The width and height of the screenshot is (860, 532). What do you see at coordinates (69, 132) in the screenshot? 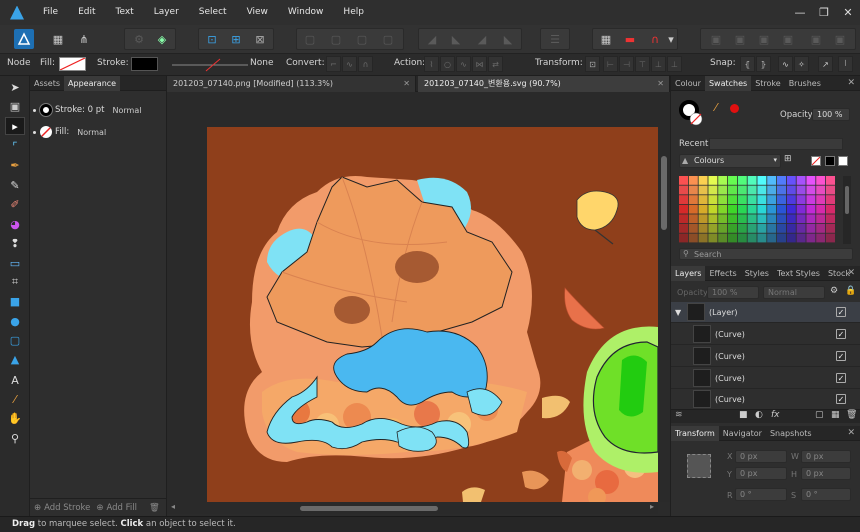
I see `fill-appearance-row: Fill: Normal` at bounding box center [69, 132].